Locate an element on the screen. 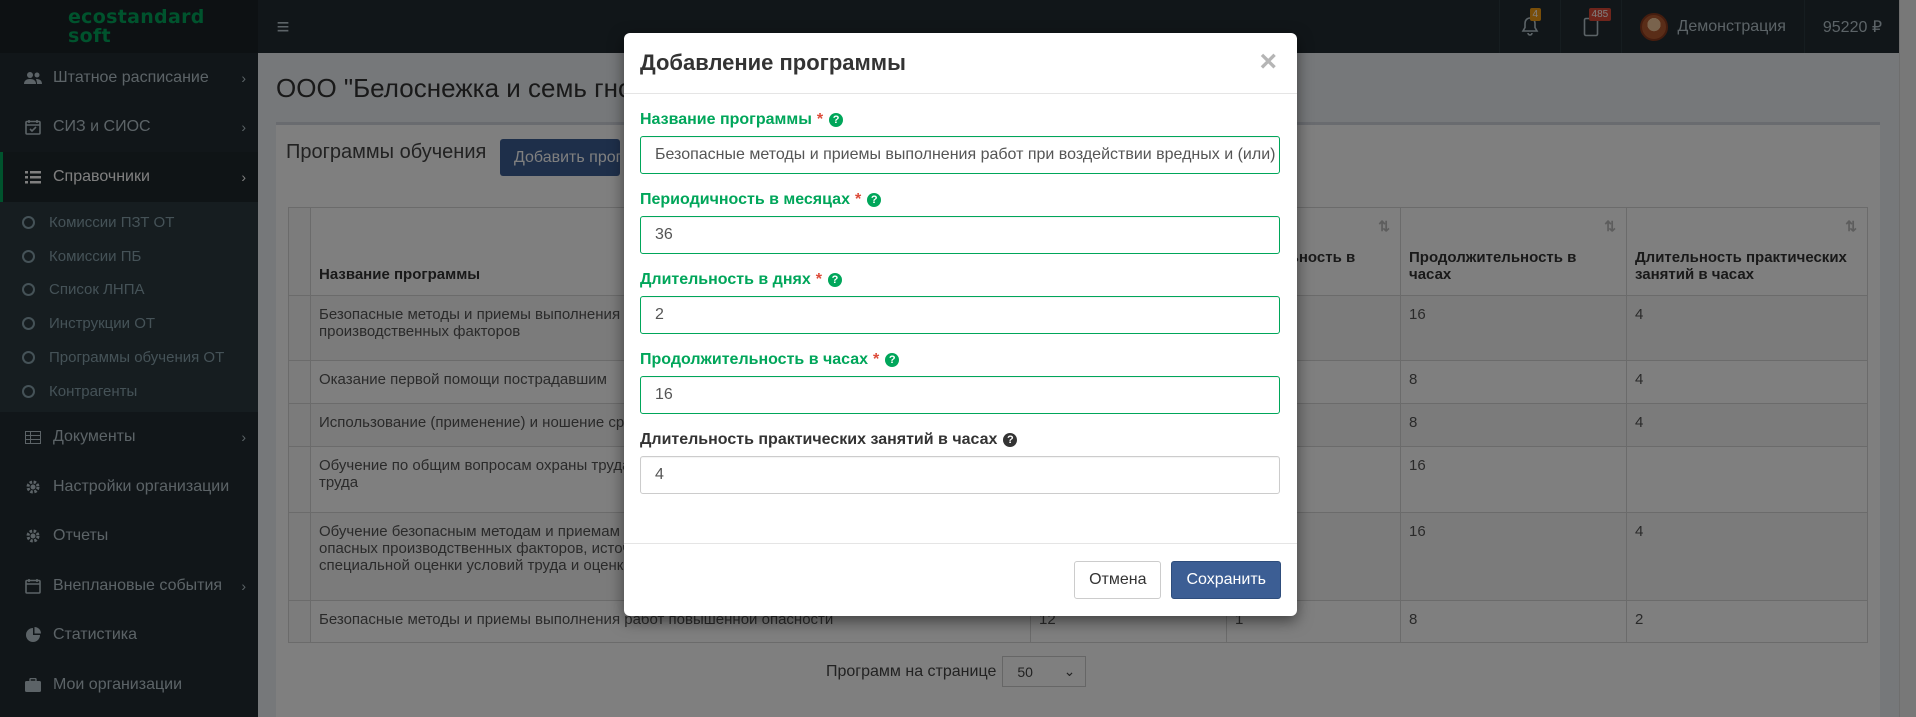 This screenshot has height=717, width=1916. field-days: Длительность в днях * ? 2 is located at coordinates (960, 302).